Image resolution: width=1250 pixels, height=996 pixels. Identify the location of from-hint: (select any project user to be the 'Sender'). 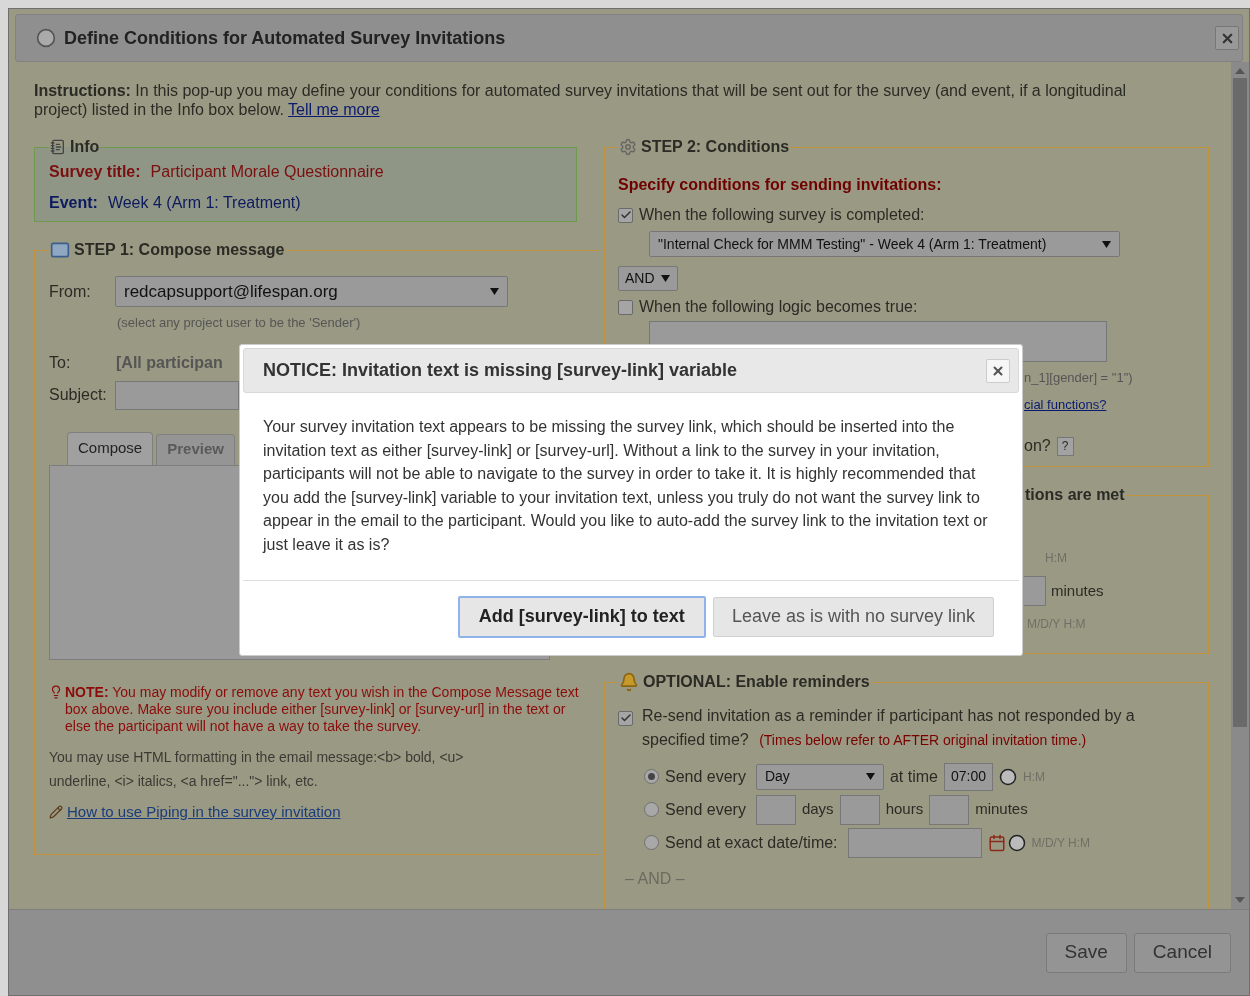
(239, 323).